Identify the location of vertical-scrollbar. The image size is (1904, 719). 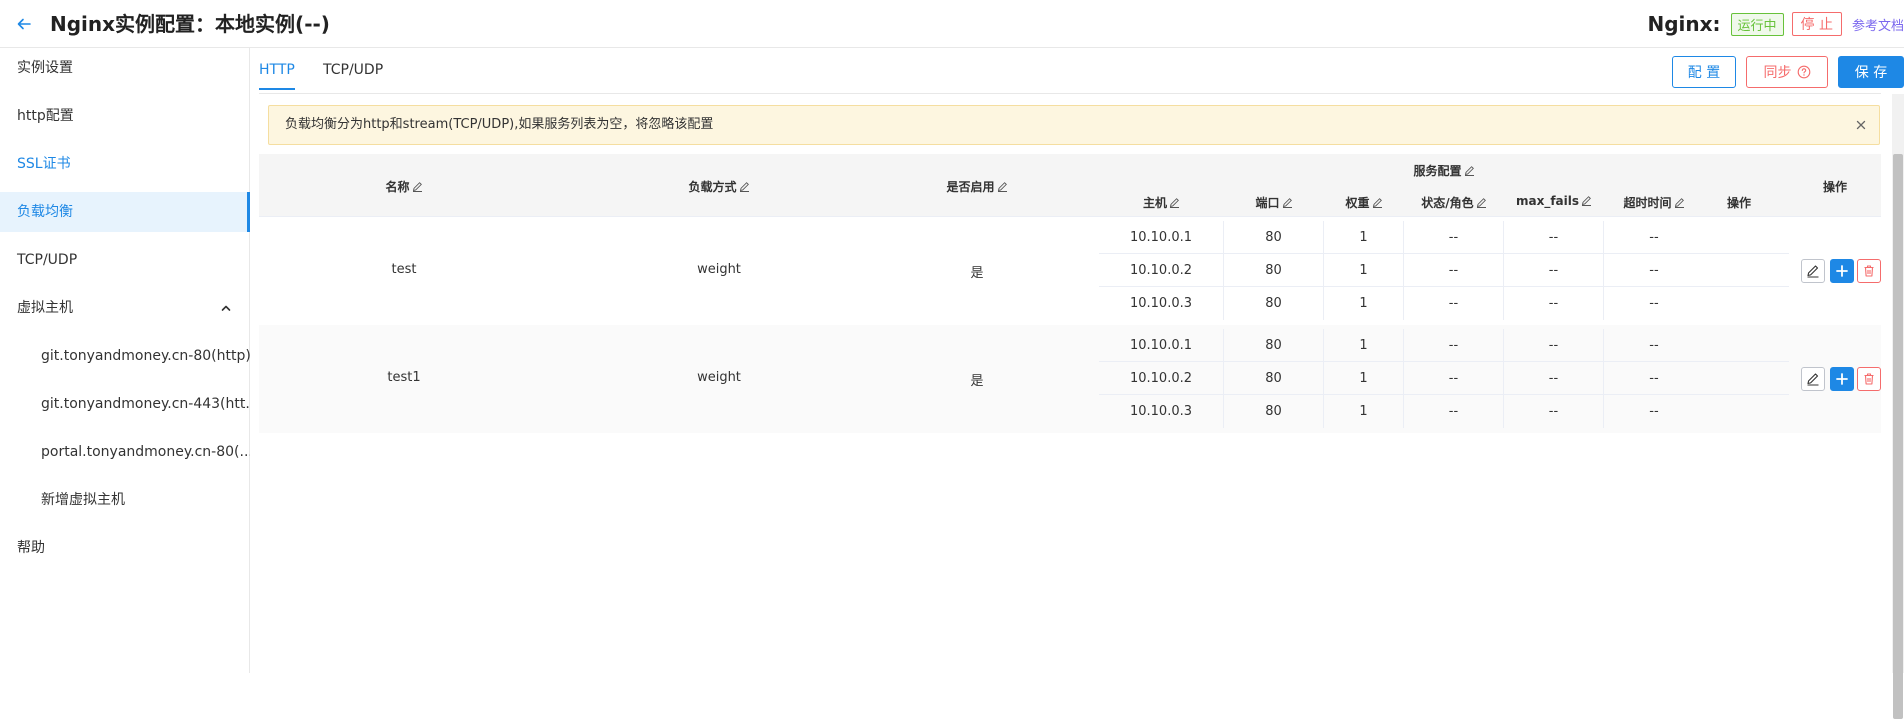
(1898, 406).